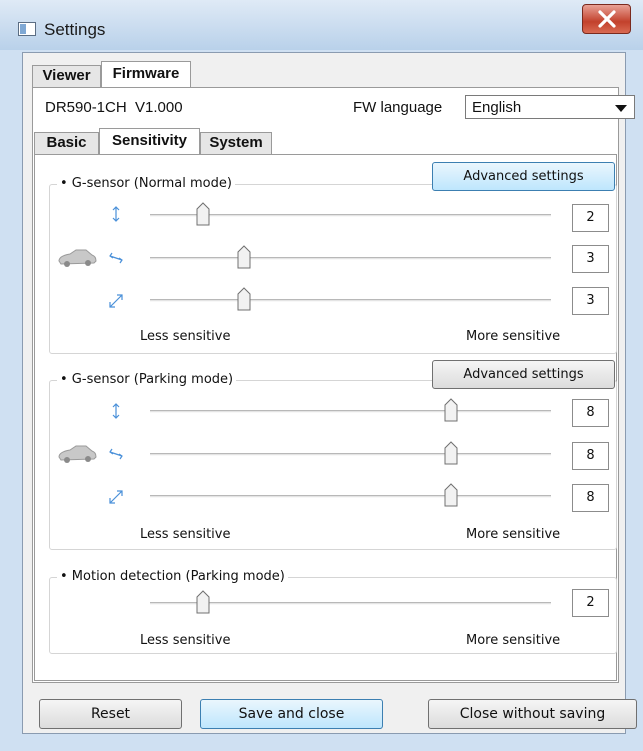 Image resolution: width=643 pixels, height=751 pixels. I want to click on close-icon, so click(607, 19).